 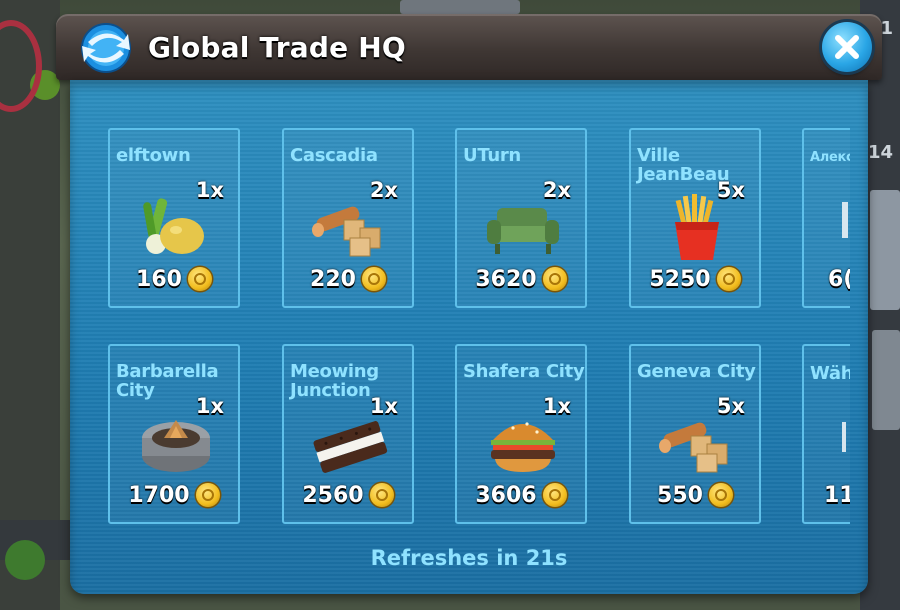 What do you see at coordinates (506, 279) in the screenshot?
I see `price: 3620` at bounding box center [506, 279].